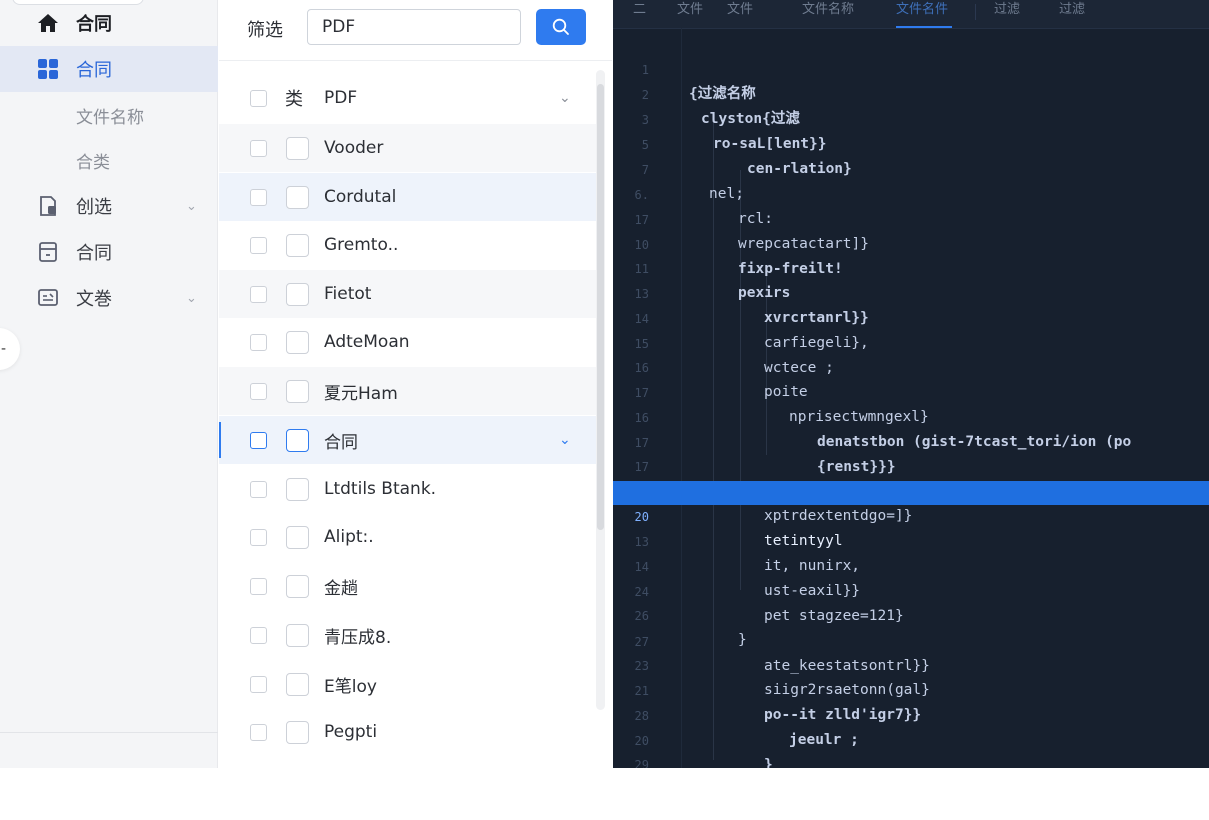 This screenshot has width=1209, height=820. What do you see at coordinates (639, 10) in the screenshot?
I see `editor-tab: 二` at bounding box center [639, 10].